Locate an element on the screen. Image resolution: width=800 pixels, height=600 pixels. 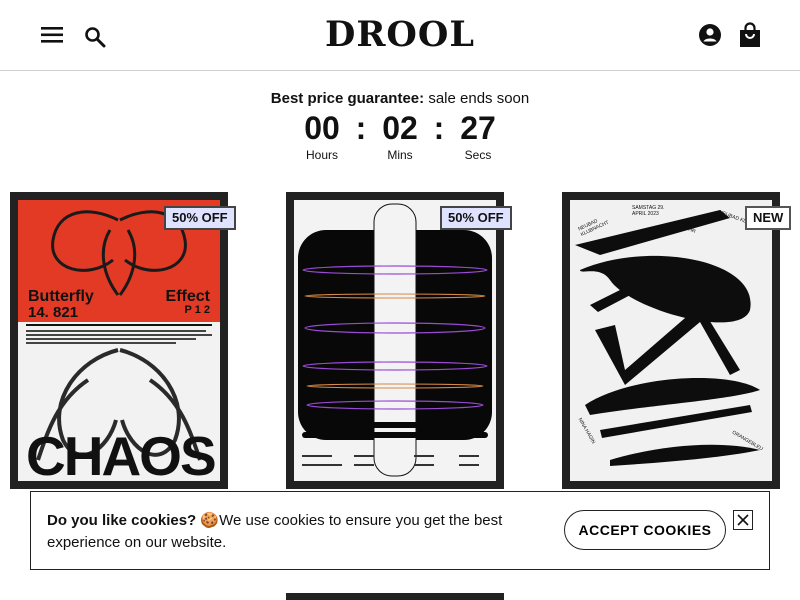
poster-marks: P 1 2 is located at coordinates (197, 310).